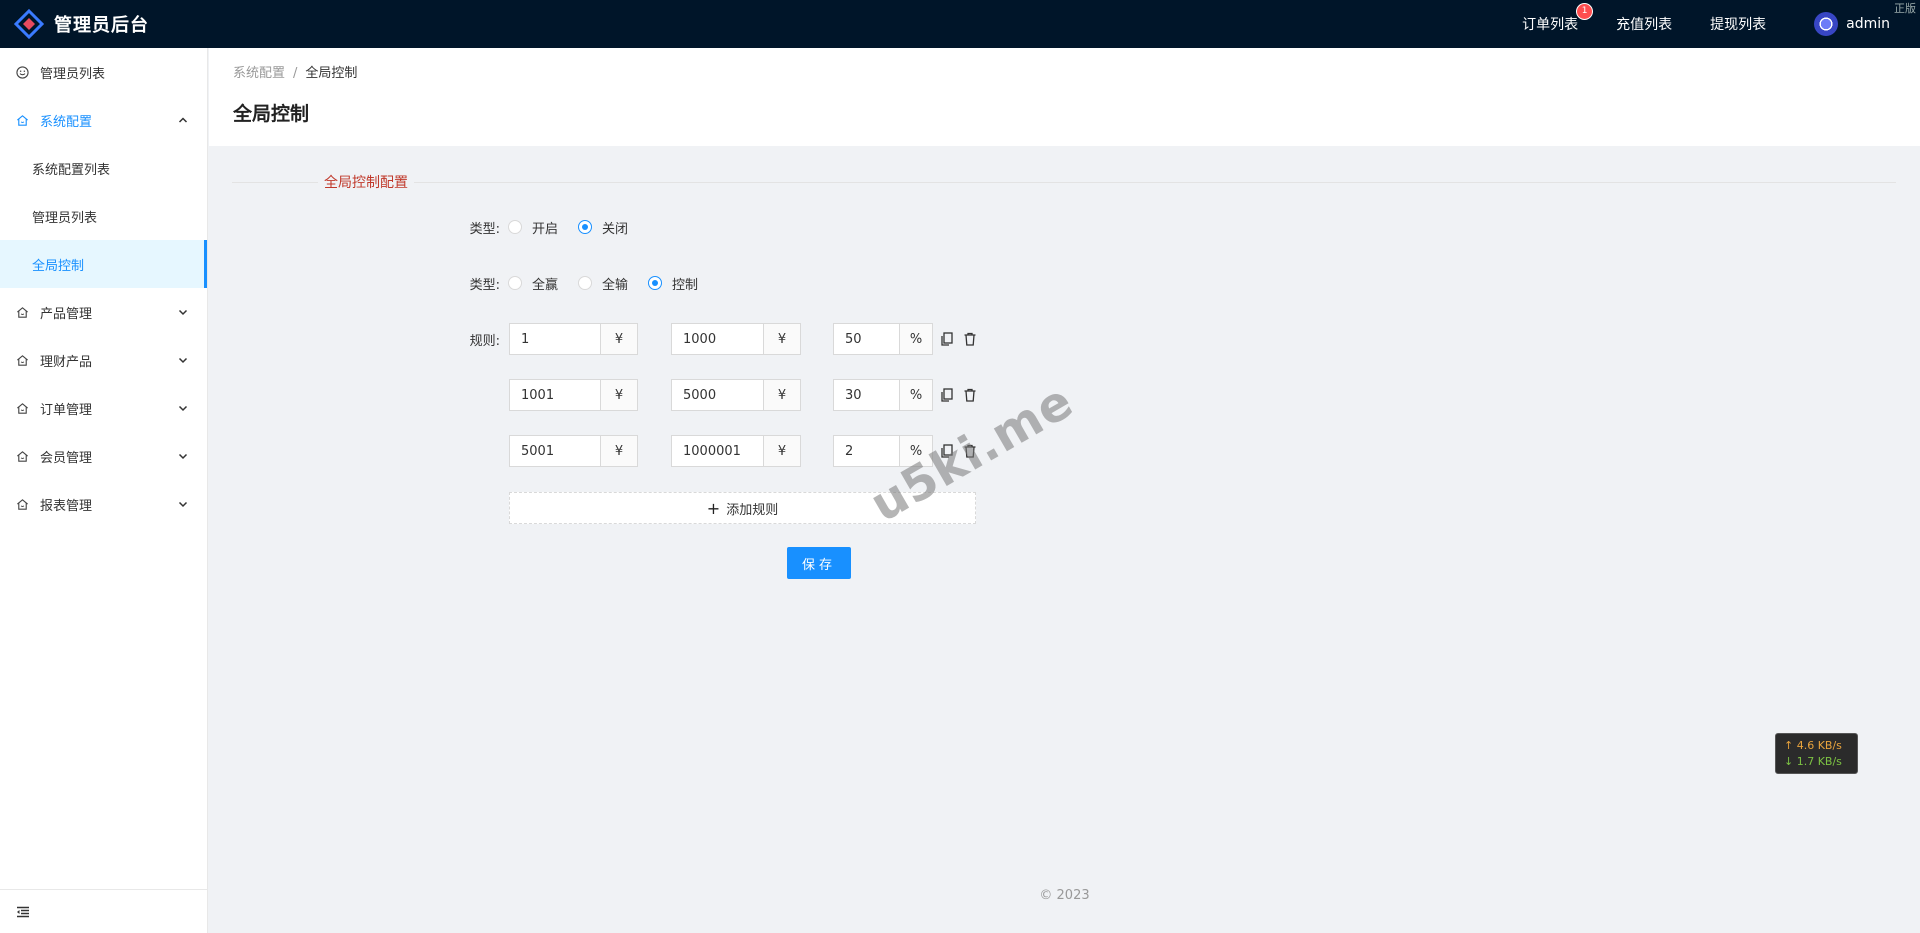 This screenshot has width=1920, height=933. I want to click on radio-control-label: 控制, so click(685, 285).